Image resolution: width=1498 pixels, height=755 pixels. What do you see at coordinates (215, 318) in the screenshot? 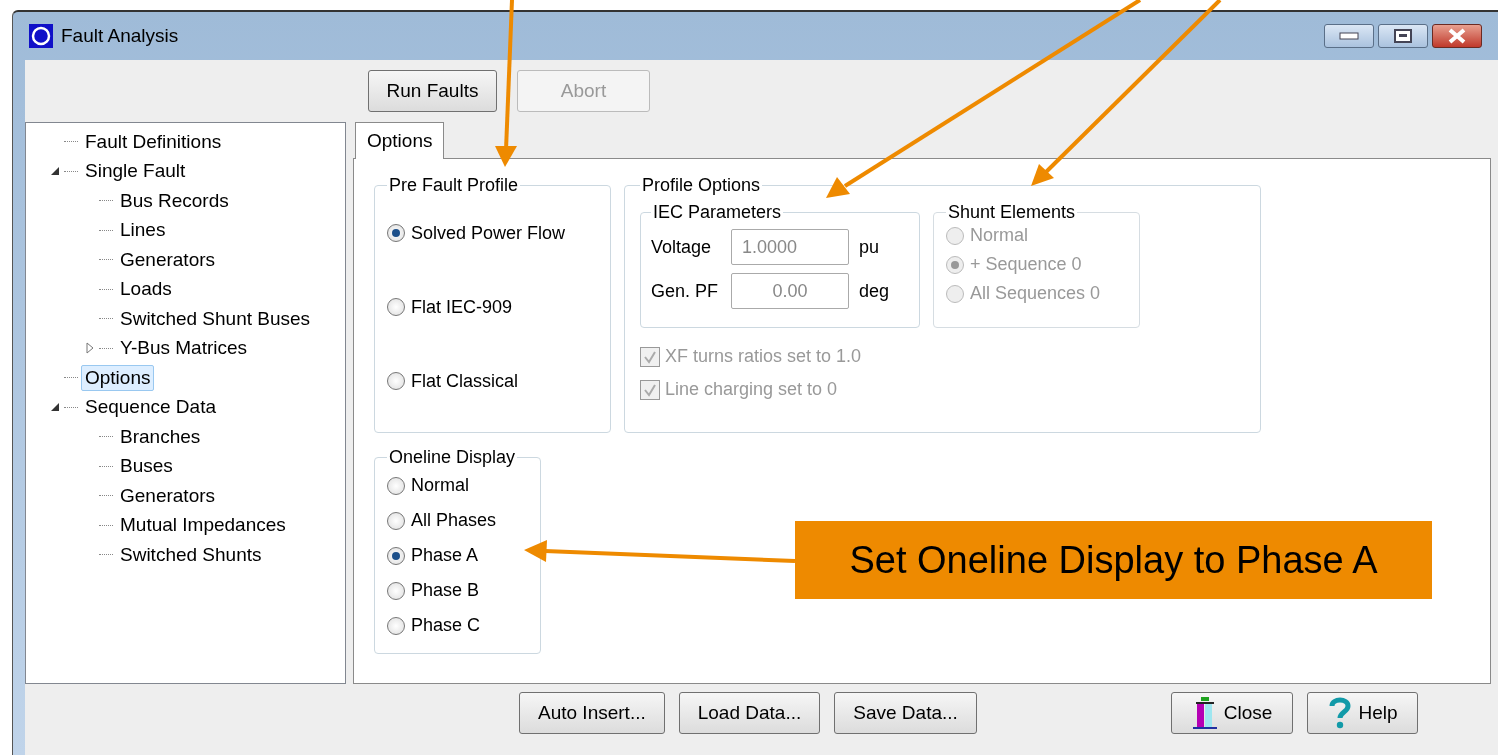
I see `tree-item: Switched Shunt Buses` at bounding box center [215, 318].